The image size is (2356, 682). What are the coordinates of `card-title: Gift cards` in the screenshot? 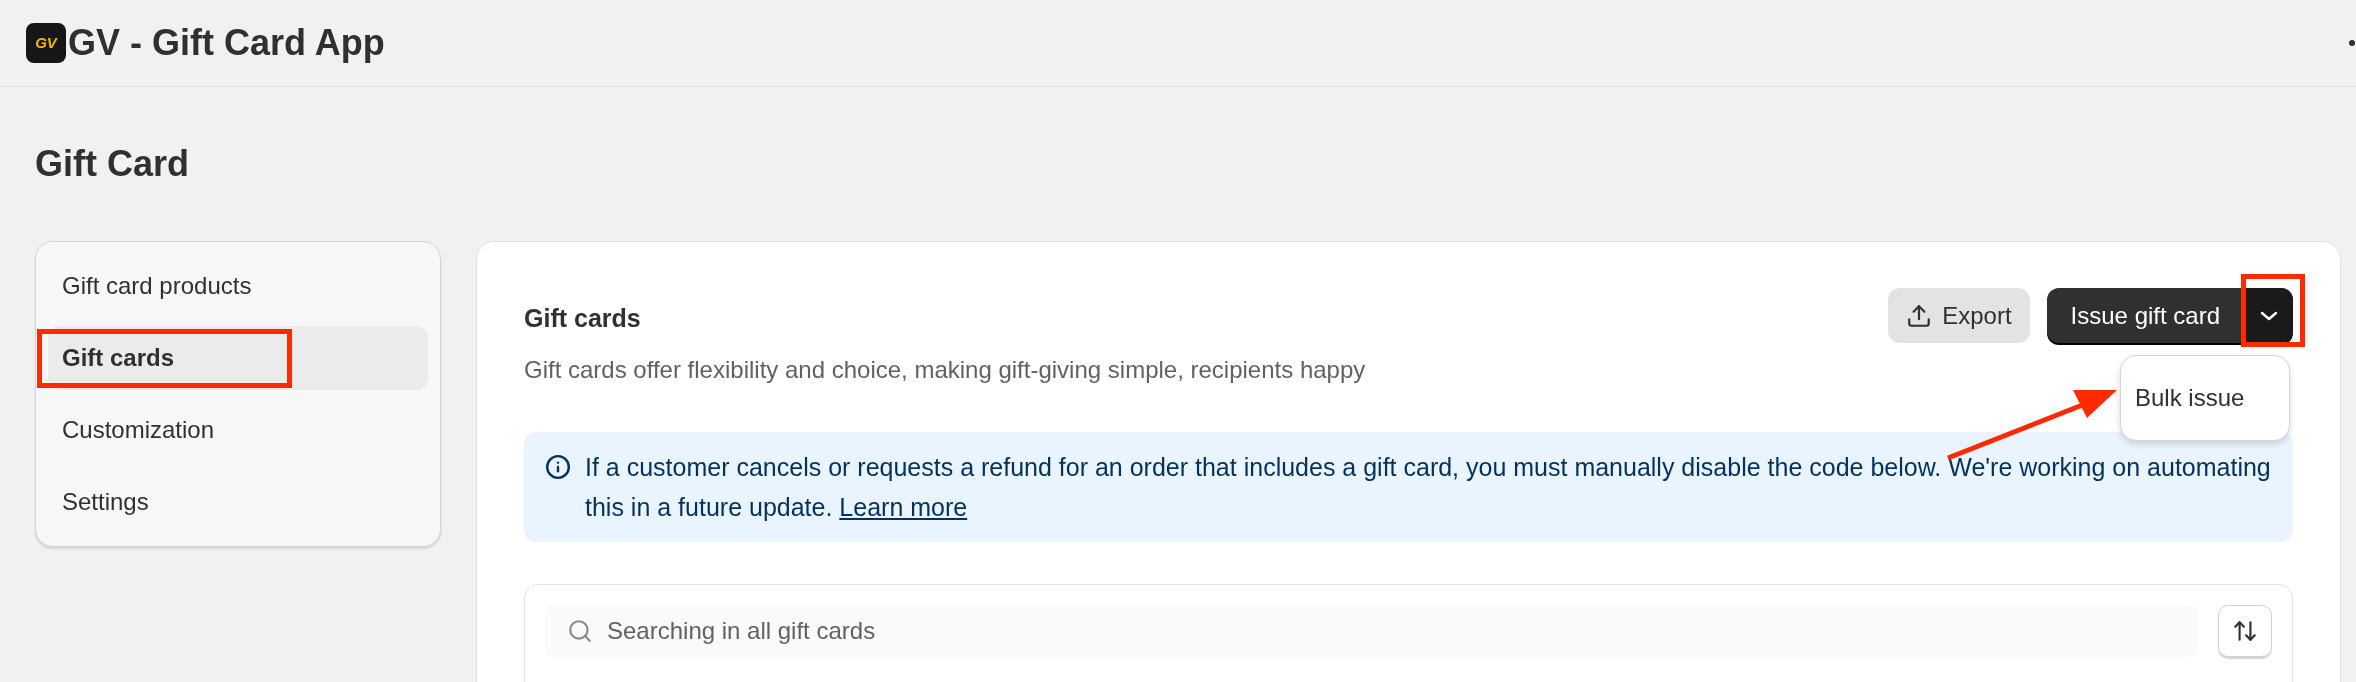 It's located at (583, 318).